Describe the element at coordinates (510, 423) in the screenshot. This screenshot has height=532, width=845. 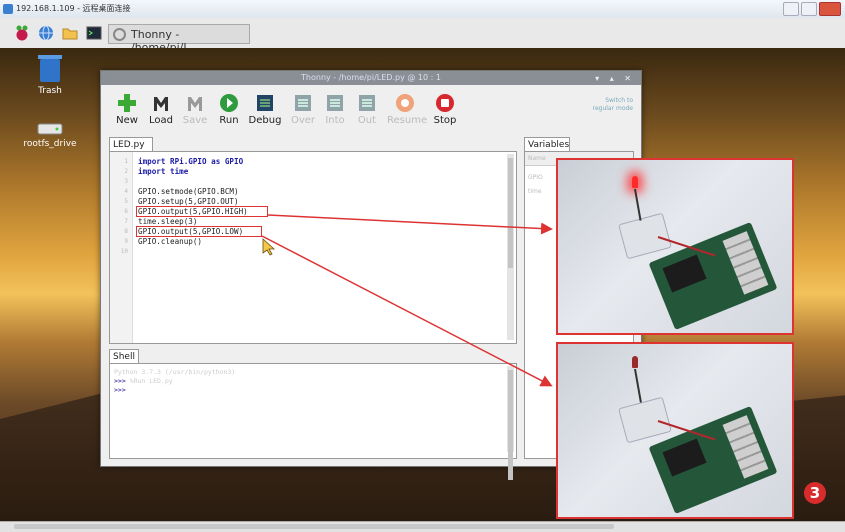
I see `shell-scrollbar` at that location.